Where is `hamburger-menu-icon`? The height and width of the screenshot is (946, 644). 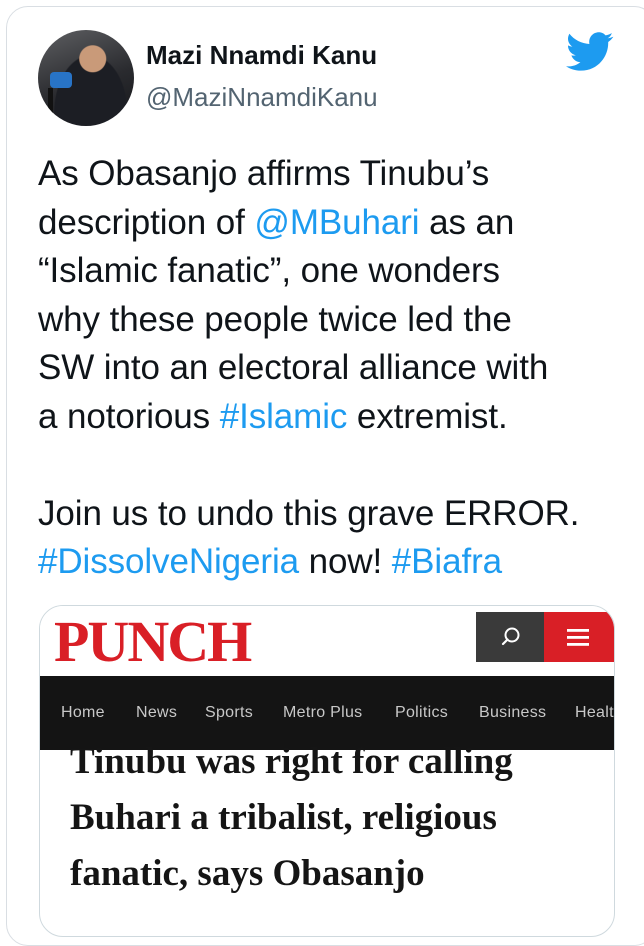 hamburger-menu-icon is located at coordinates (578, 637).